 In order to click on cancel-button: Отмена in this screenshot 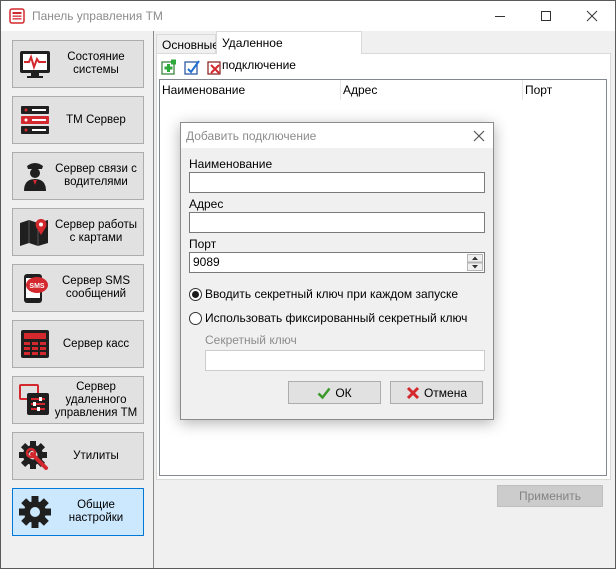, I will do `click(436, 392)`.